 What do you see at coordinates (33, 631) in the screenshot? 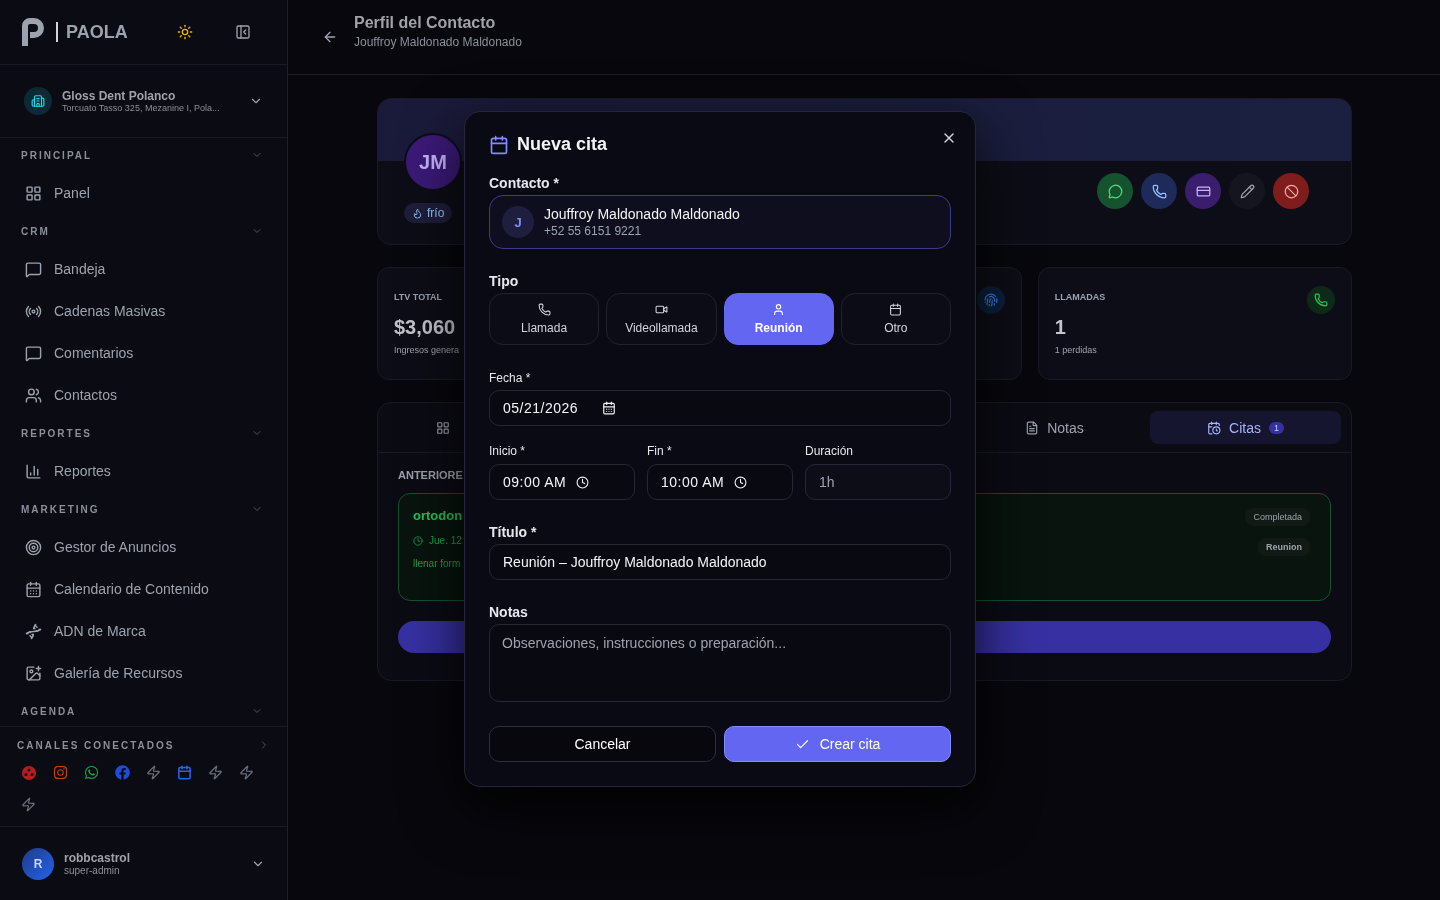
I see `dna-icon` at bounding box center [33, 631].